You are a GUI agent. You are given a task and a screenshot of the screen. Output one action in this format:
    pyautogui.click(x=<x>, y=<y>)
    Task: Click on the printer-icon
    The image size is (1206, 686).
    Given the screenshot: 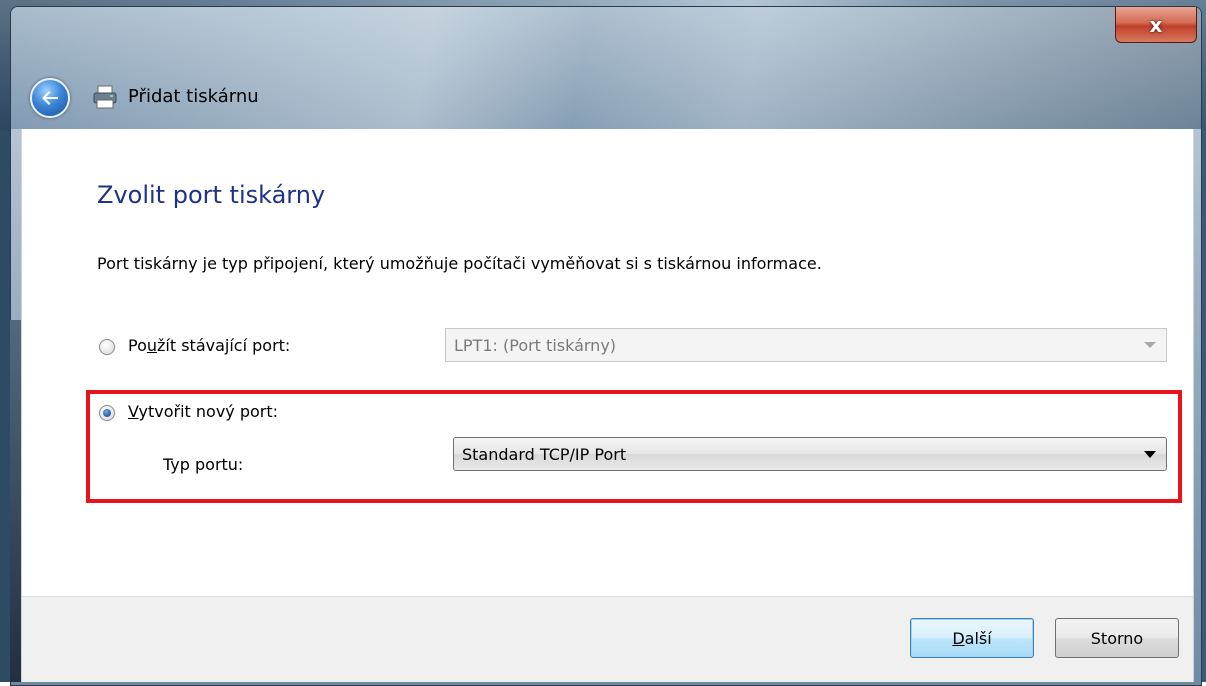 What is the action you would take?
    pyautogui.click(x=105, y=97)
    